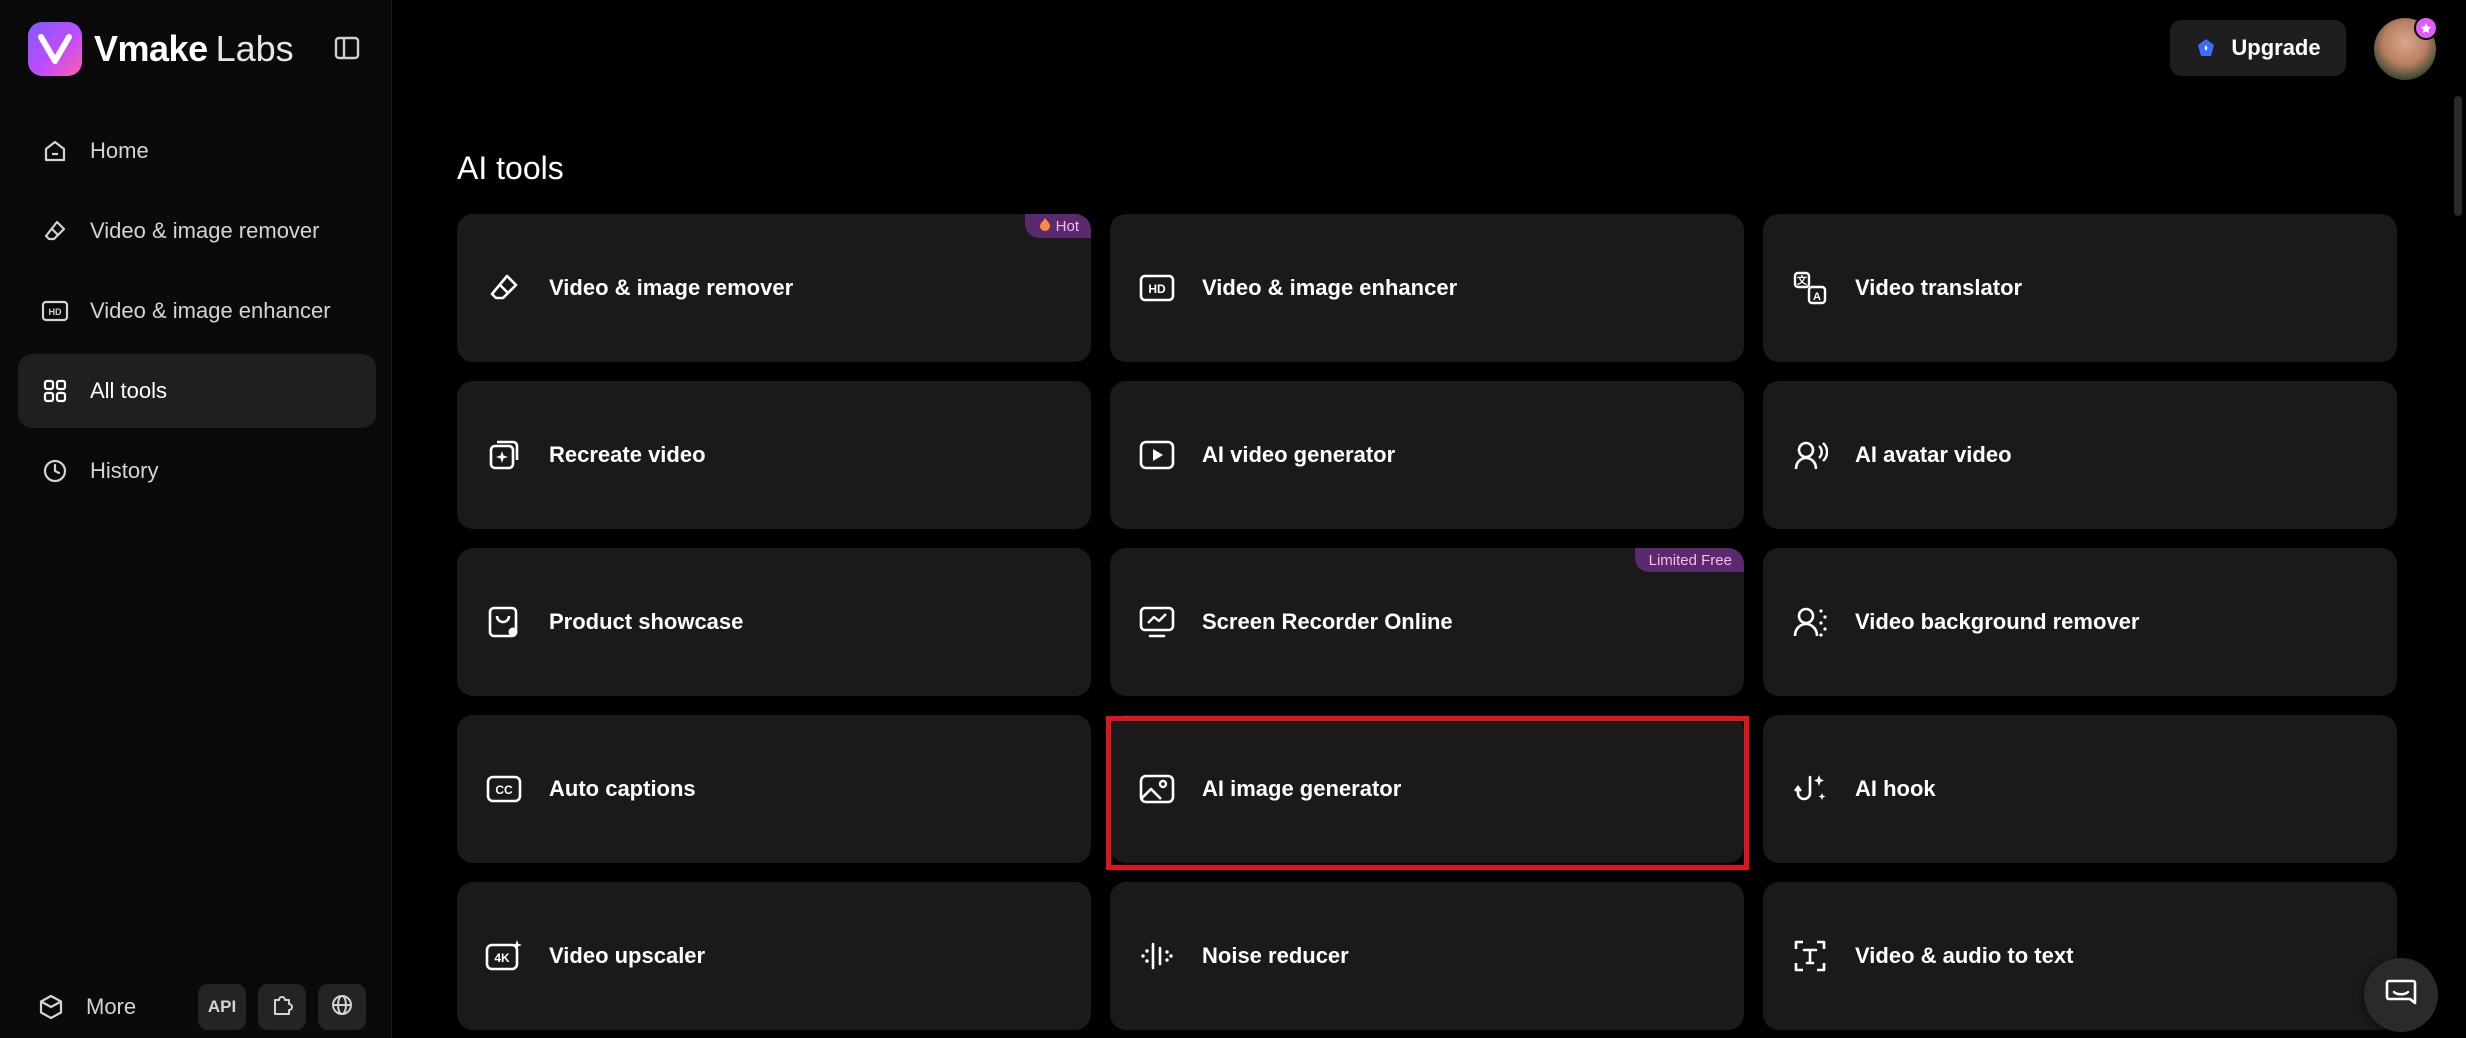  I want to click on sidebar-item-video-image-enhancer: HD Video & image enhancer, so click(197, 311).